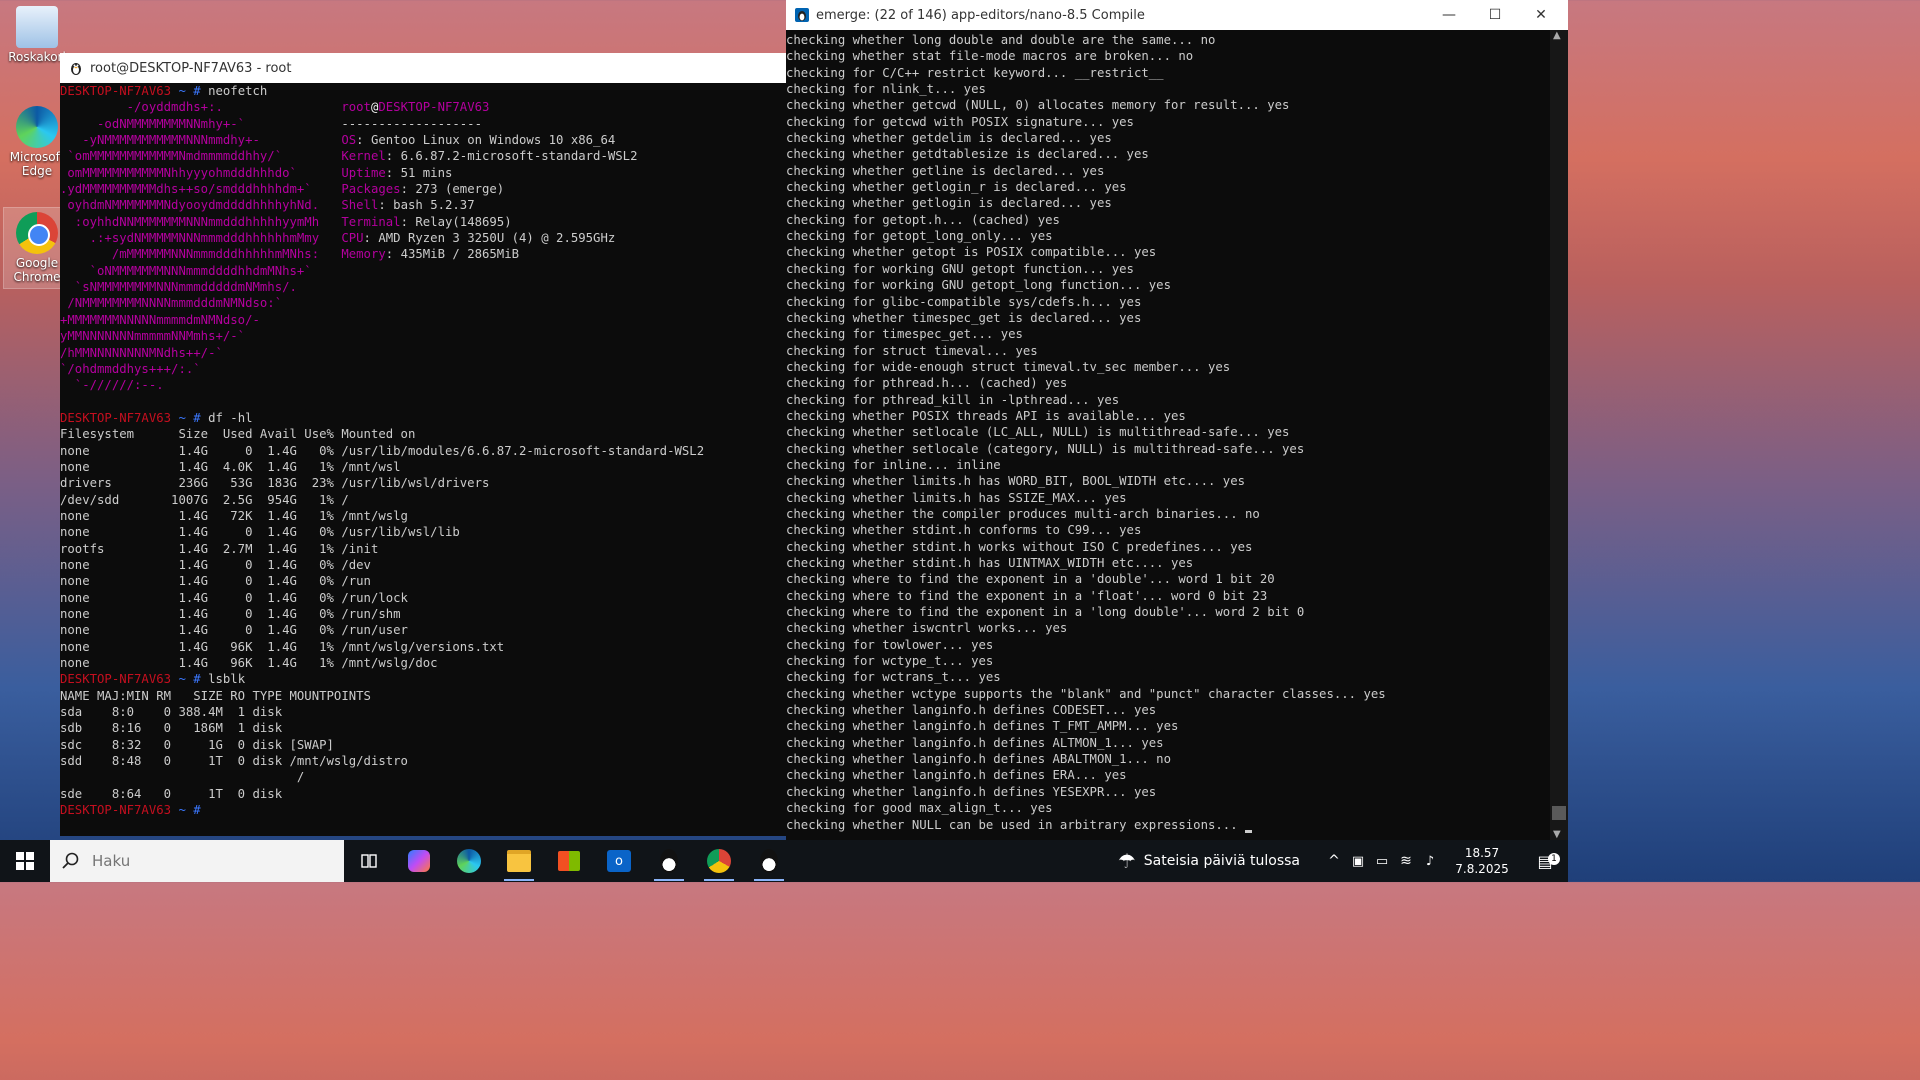 The height and width of the screenshot is (1080, 1920). Describe the element at coordinates (619, 861) in the screenshot. I see `taskbar-outlook: o` at that location.